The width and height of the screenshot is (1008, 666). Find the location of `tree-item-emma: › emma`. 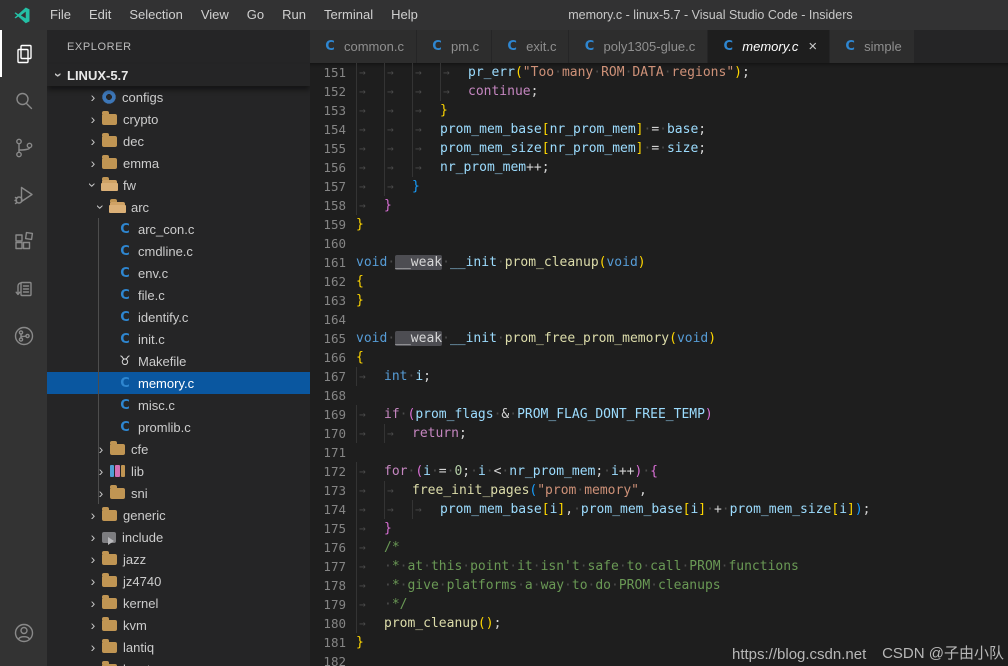

tree-item-emma: › emma is located at coordinates (178, 163).